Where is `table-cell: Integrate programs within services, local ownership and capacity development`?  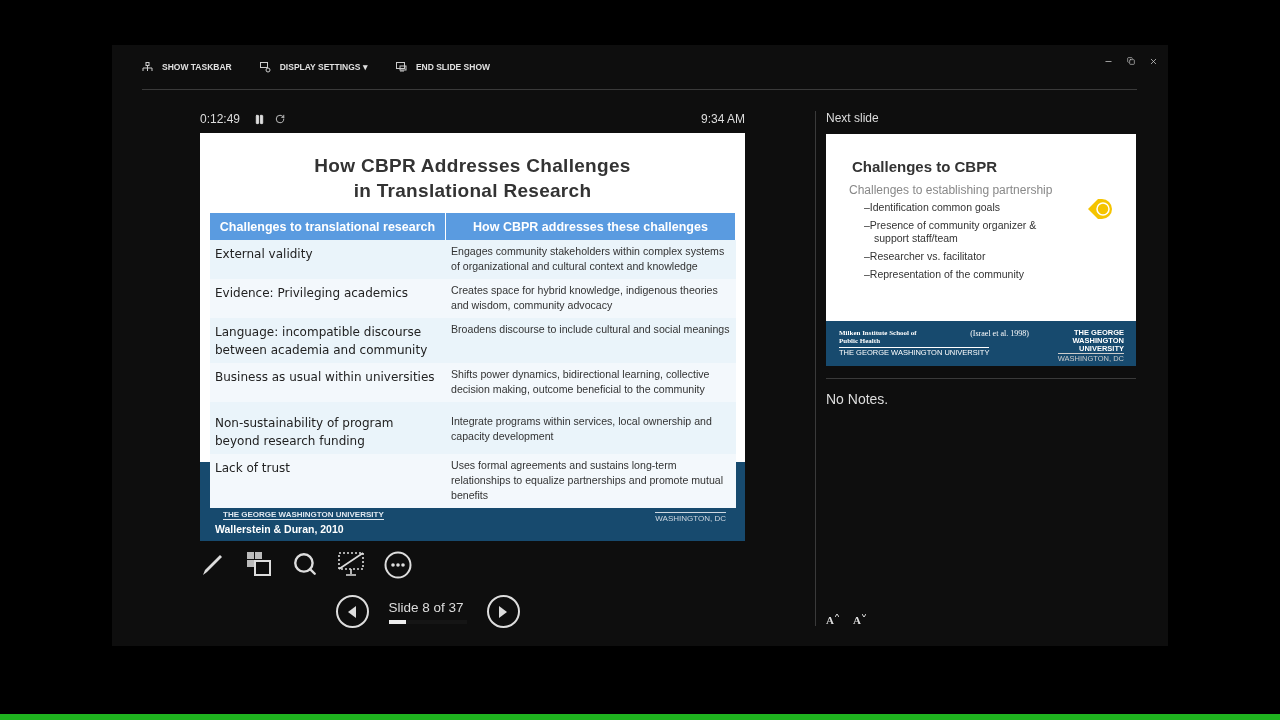 table-cell: Integrate programs within services, local ownership and capacity development is located at coordinates (591, 428).